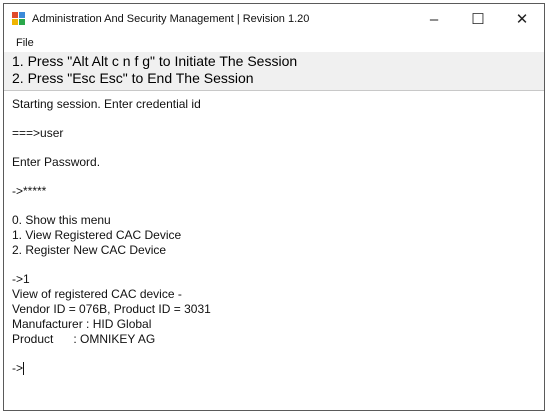  I want to click on minimize-button: –, so click(434, 19).